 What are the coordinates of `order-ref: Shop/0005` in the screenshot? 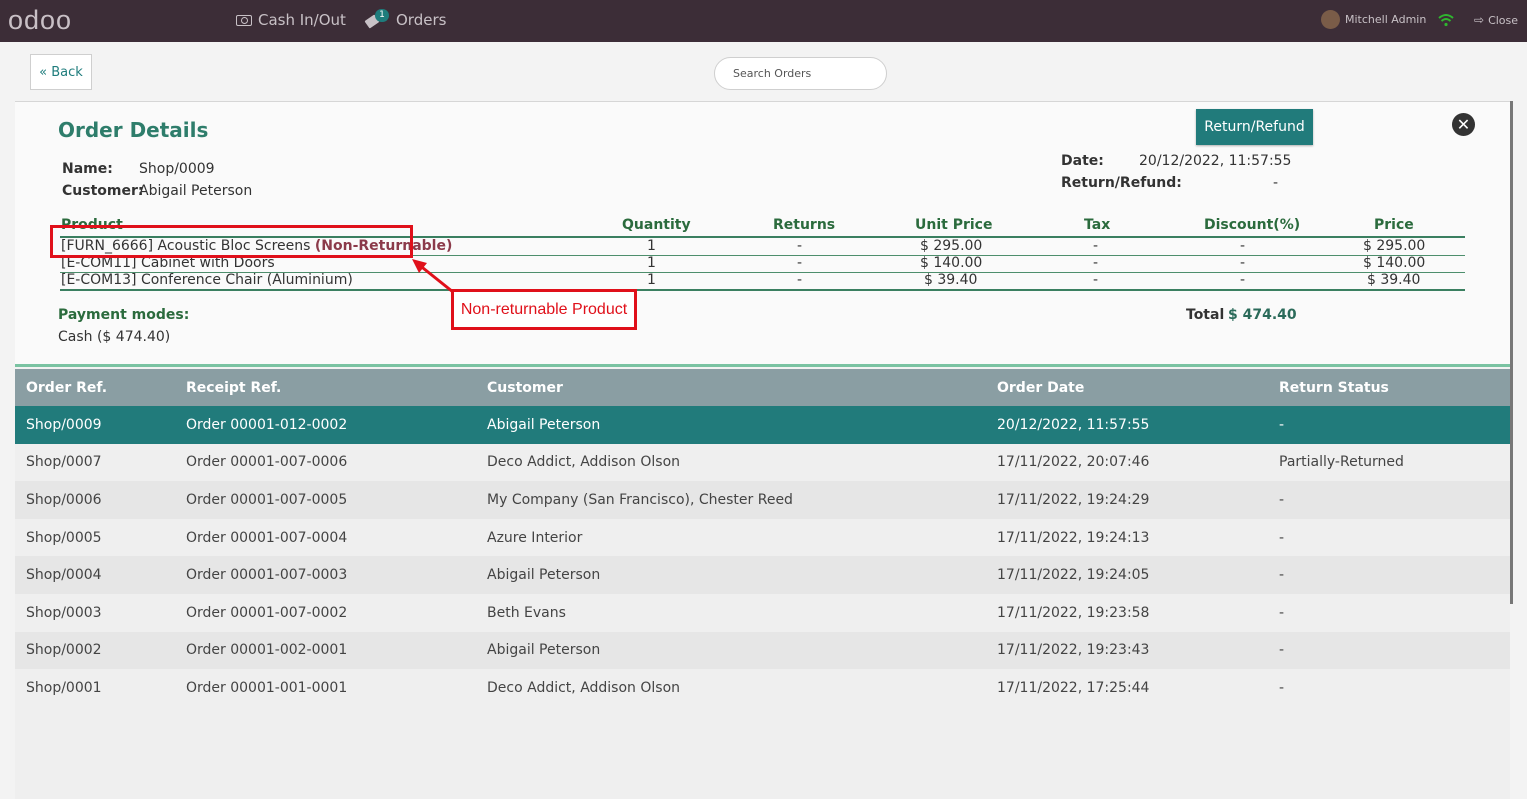 It's located at (64, 537).